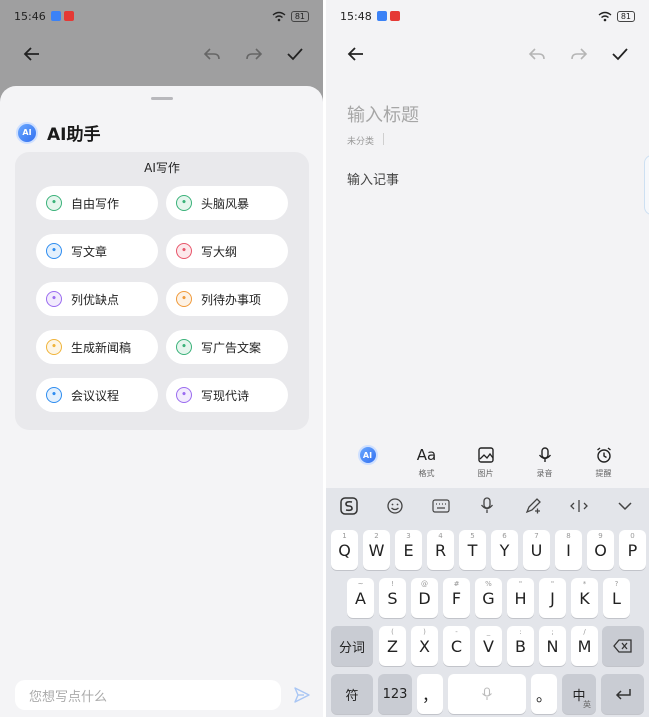 The image size is (649, 717). Describe the element at coordinates (430, 694) in the screenshot. I see `key-comma: ，` at that location.